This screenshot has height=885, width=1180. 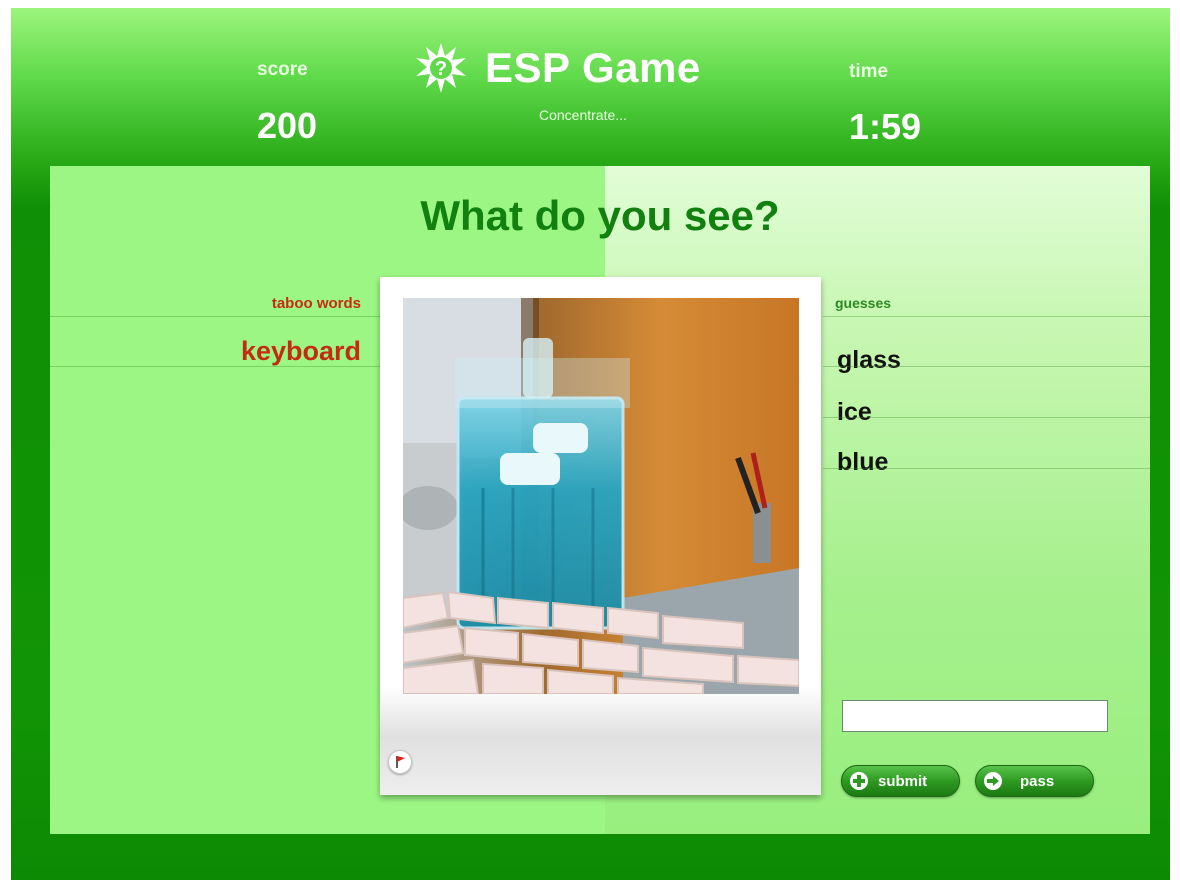 What do you see at coordinates (859, 781) in the screenshot?
I see `plus-icon` at bounding box center [859, 781].